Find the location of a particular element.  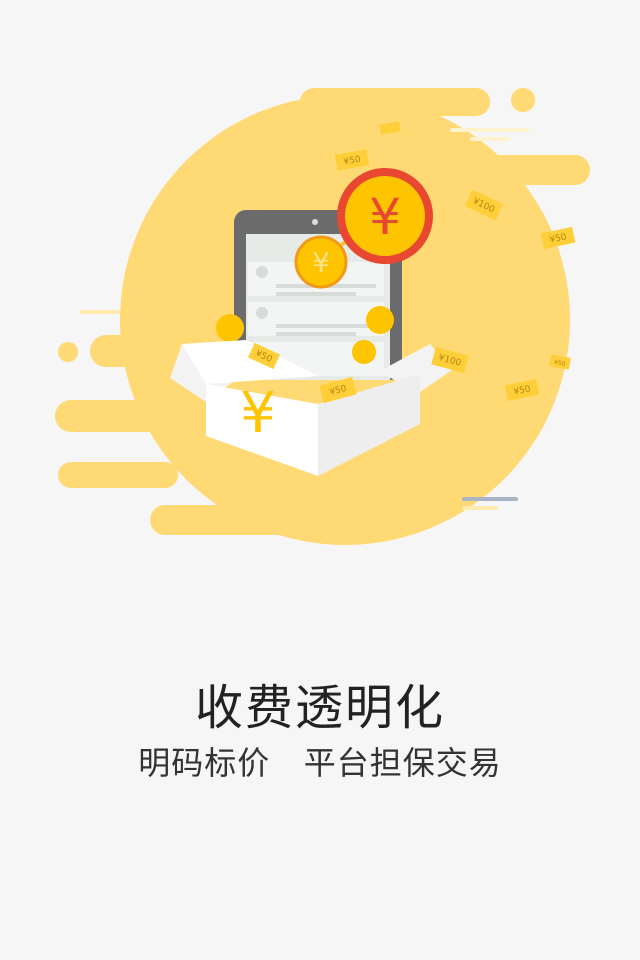

big-coin-yen-label: ¥ is located at coordinates (385, 217).